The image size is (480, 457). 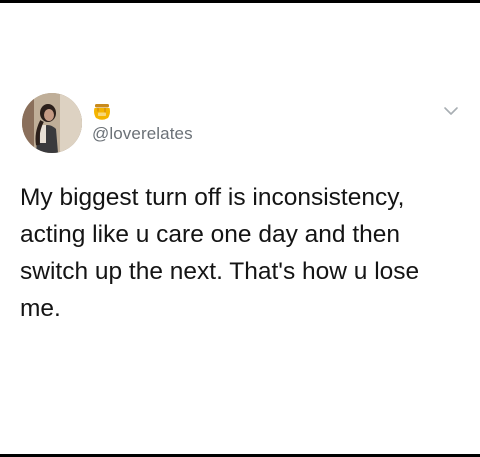 I want to click on chevron-down-icon, so click(x=451, y=111).